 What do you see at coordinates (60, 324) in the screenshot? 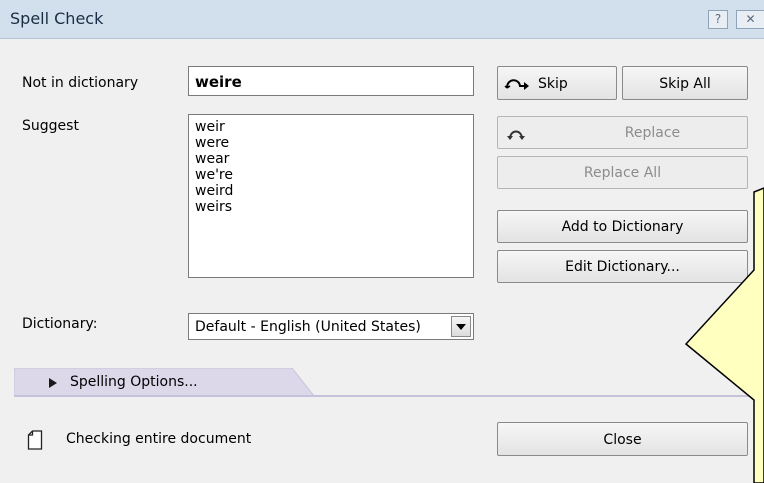
I see `dictionary-label: Dictionary:` at bounding box center [60, 324].